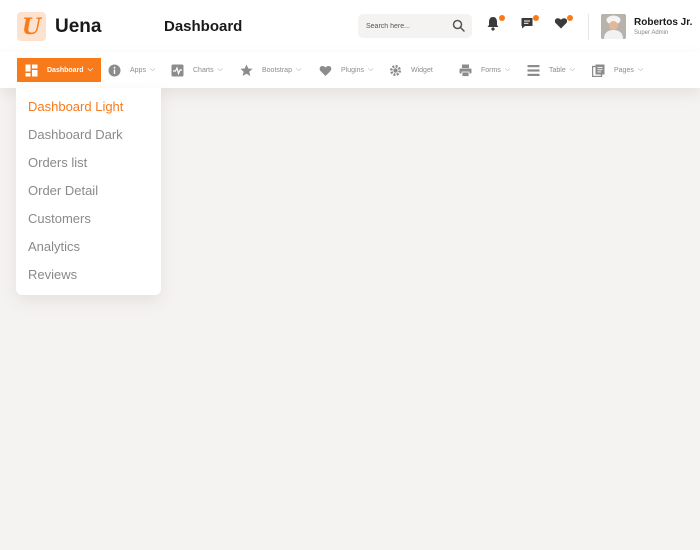  Describe the element at coordinates (75, 134) in the screenshot. I see `menu-item-dashboard-dark: Dashboard Dark` at that location.